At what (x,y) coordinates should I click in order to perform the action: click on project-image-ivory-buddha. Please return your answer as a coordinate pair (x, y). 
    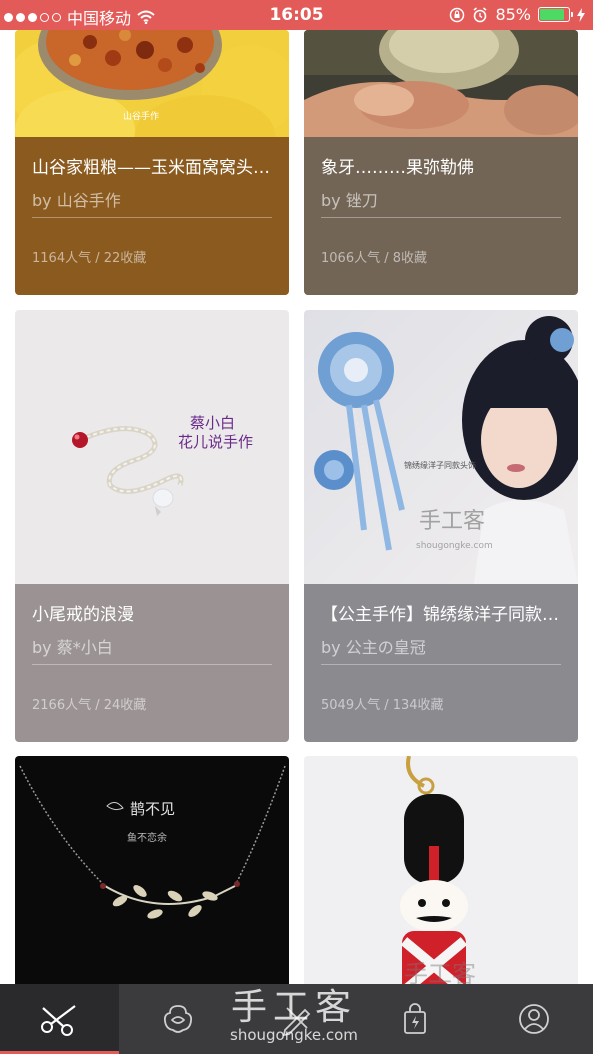
    Looking at the image, I should click on (441, 83).